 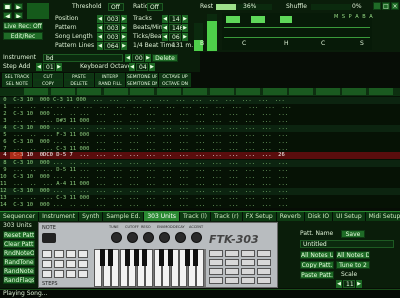 I want to click on tab-synth: Synth, so click(x=91, y=216).